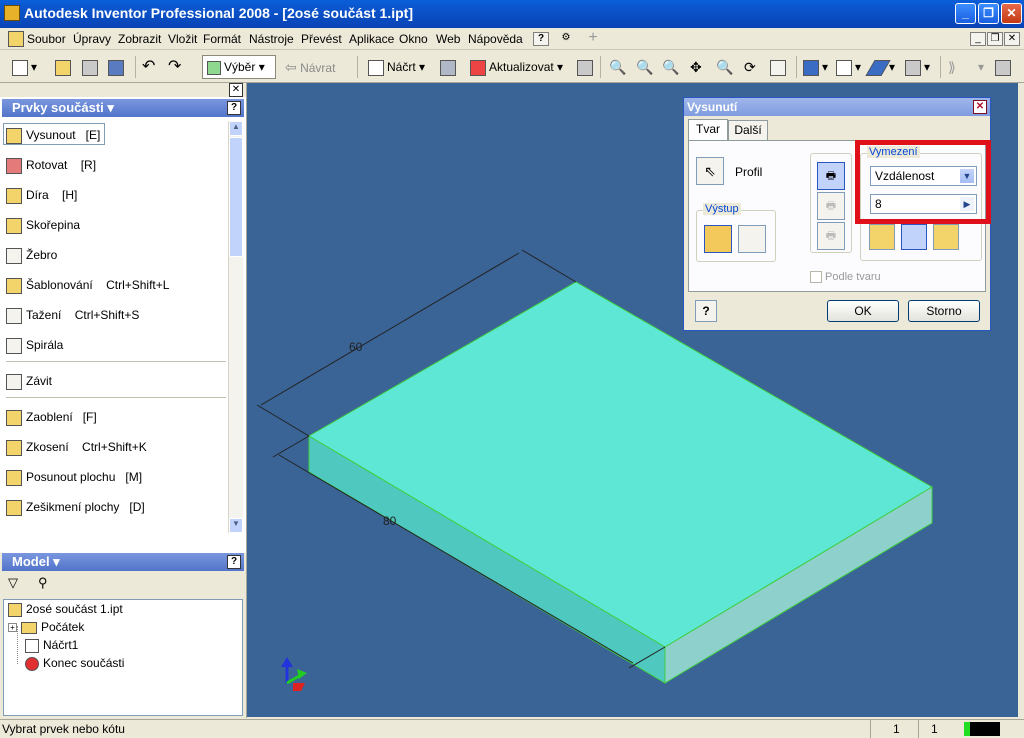 This screenshot has width=1024, height=738. What do you see at coordinates (593, 38) in the screenshot?
I see `plus-icon: +` at bounding box center [593, 38].